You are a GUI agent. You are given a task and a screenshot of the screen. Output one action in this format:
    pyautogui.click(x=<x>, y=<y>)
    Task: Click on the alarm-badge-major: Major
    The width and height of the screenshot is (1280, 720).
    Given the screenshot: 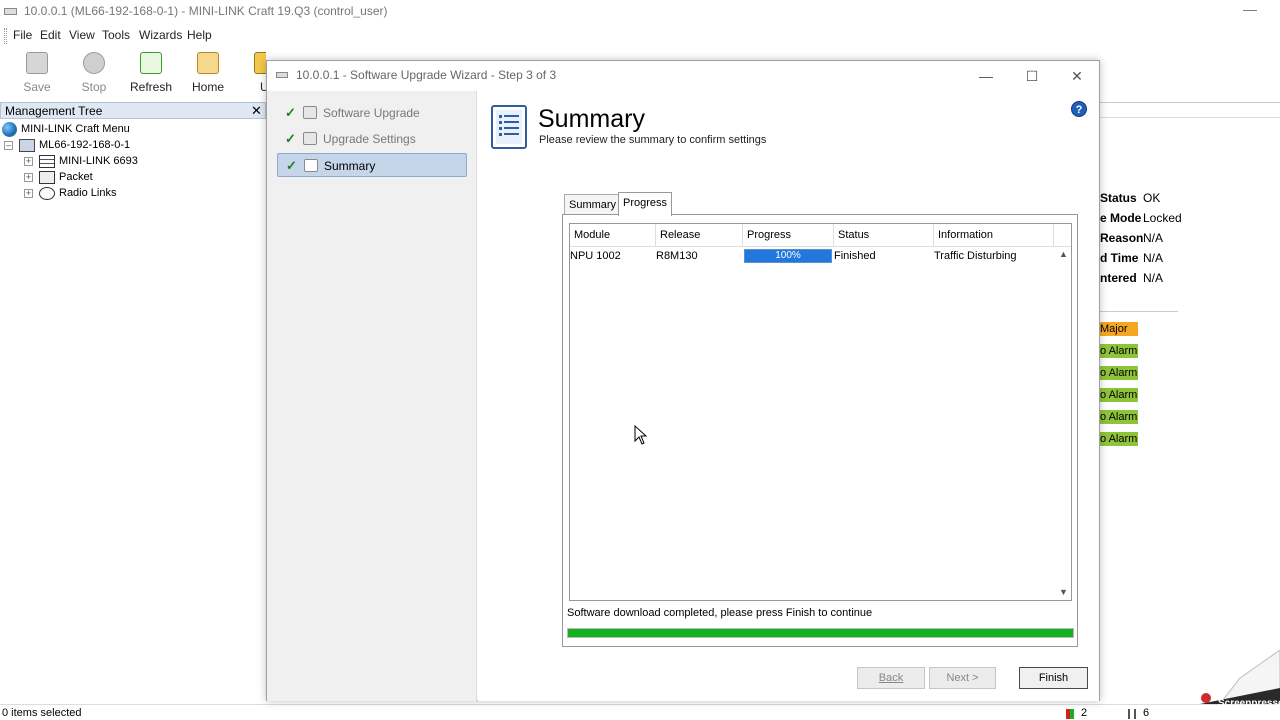 What is the action you would take?
    pyautogui.click(x=1118, y=329)
    